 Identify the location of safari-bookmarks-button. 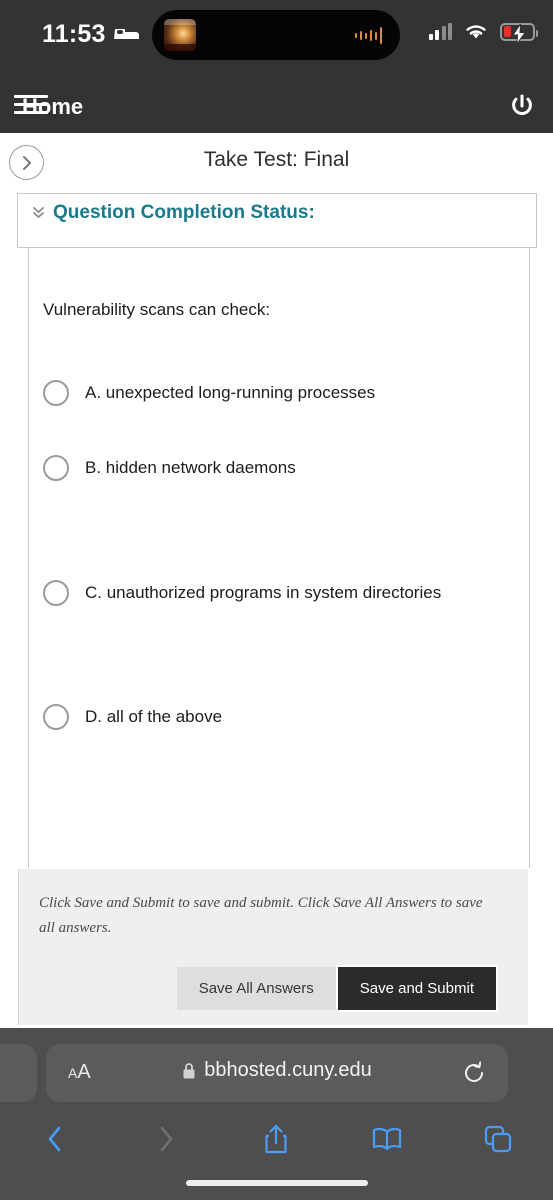
(387, 1139).